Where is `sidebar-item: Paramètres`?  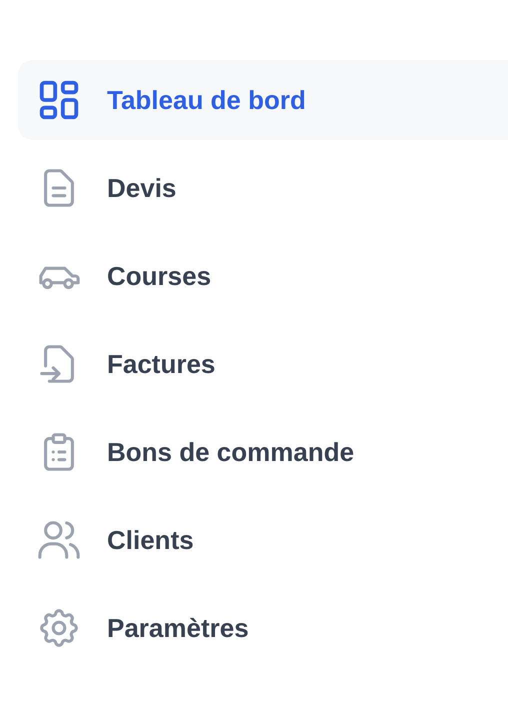 sidebar-item: Paramètres is located at coordinates (263, 628).